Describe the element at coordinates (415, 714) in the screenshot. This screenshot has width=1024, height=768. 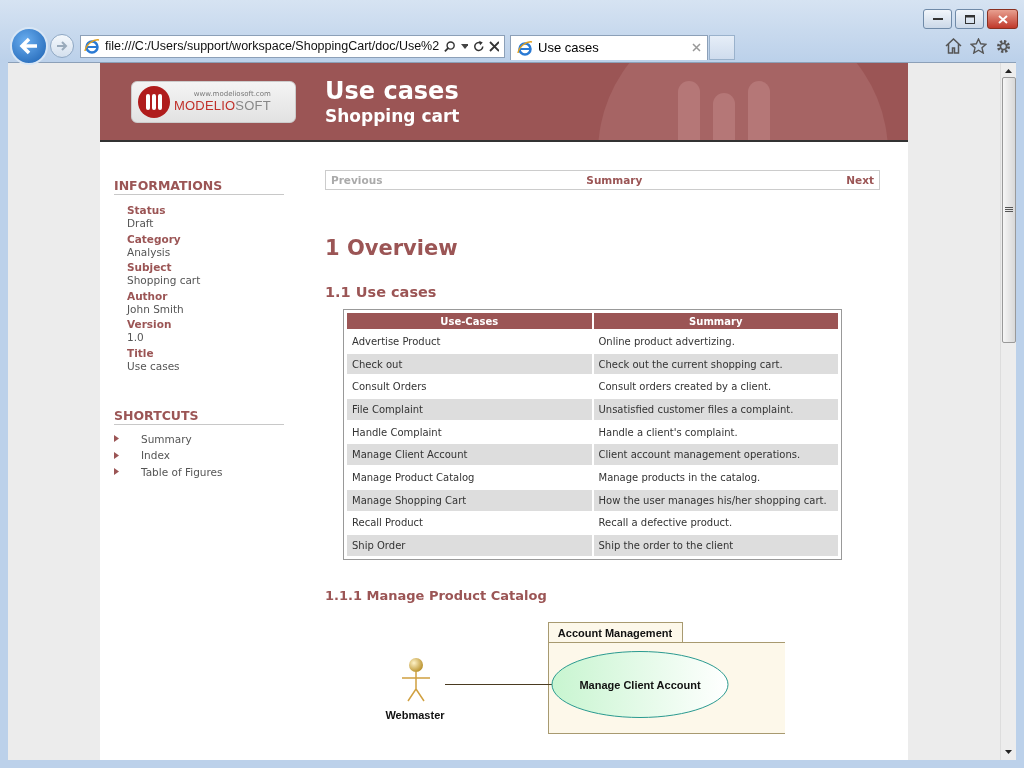
I see `actor-label: Webmaster` at that location.